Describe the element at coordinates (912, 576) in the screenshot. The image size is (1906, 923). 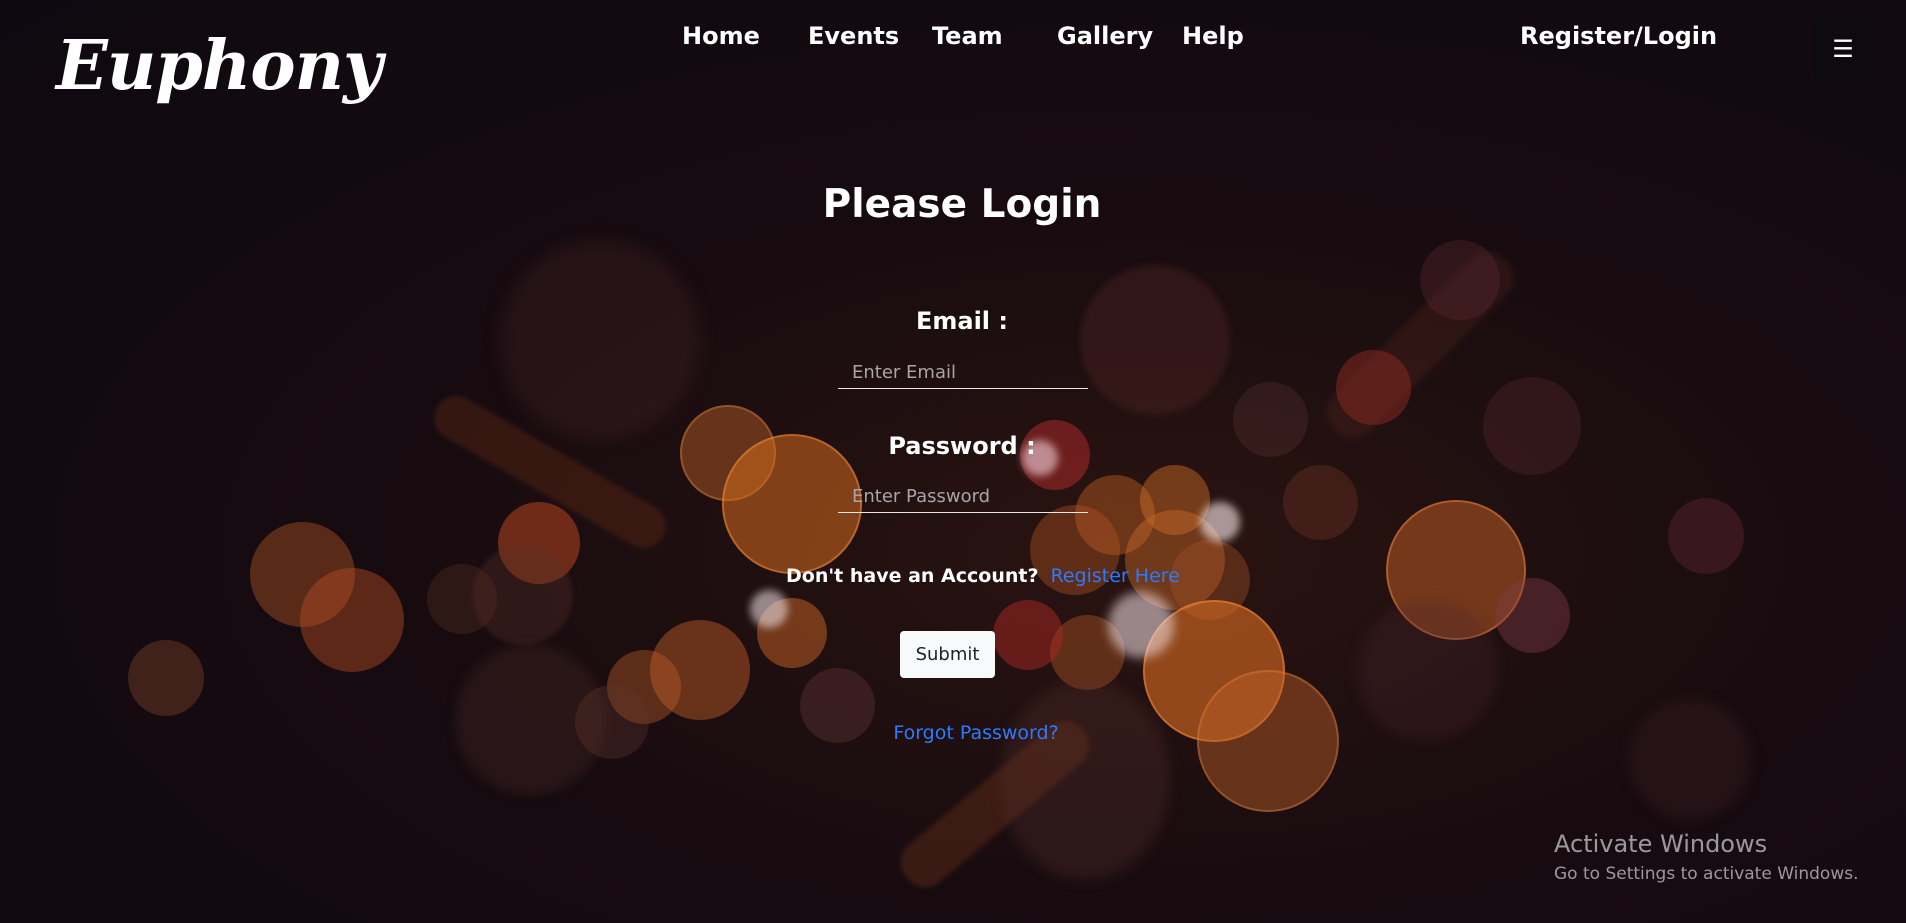
I see `no-account-text: Don't have an Account?` at that location.